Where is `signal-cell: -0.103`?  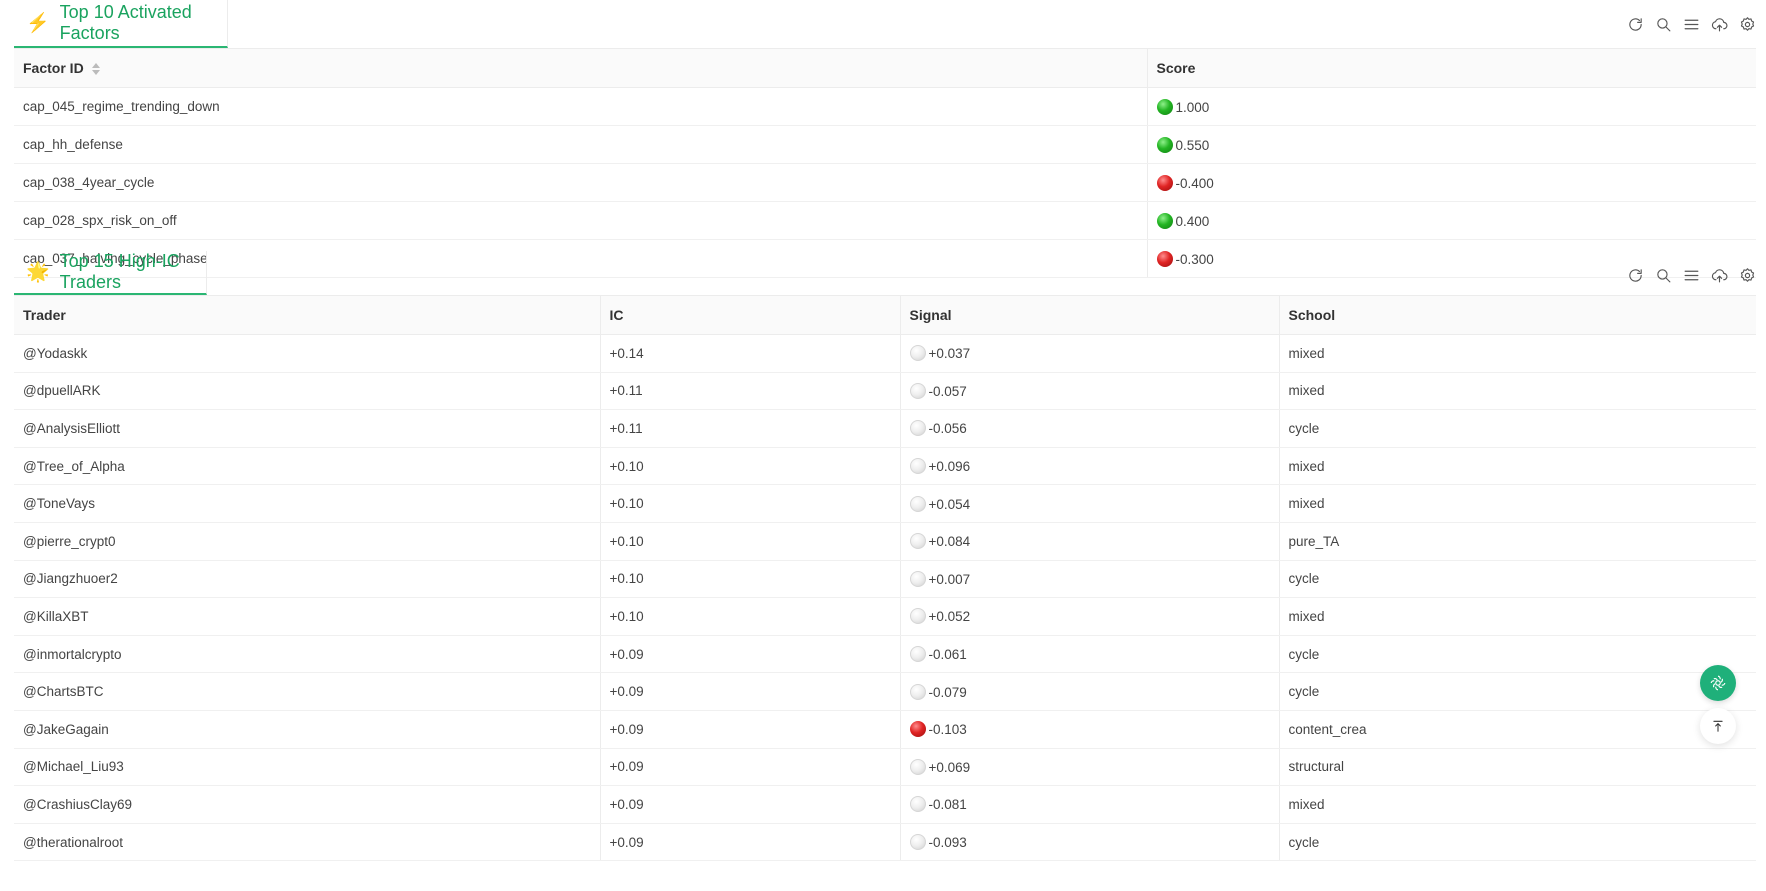
signal-cell: -0.103 is located at coordinates (1090, 729).